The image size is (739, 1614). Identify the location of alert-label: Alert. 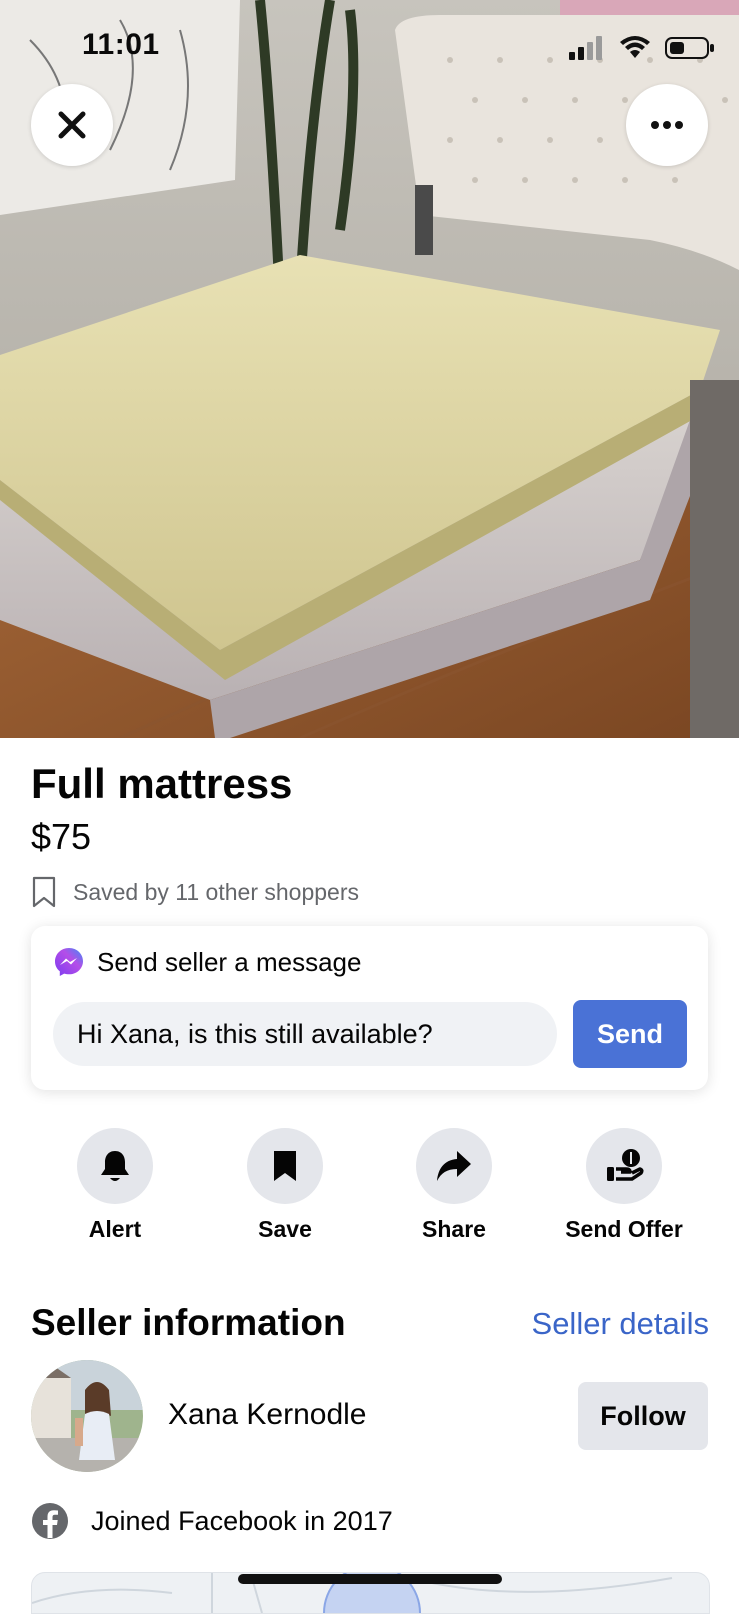
(115, 1229).